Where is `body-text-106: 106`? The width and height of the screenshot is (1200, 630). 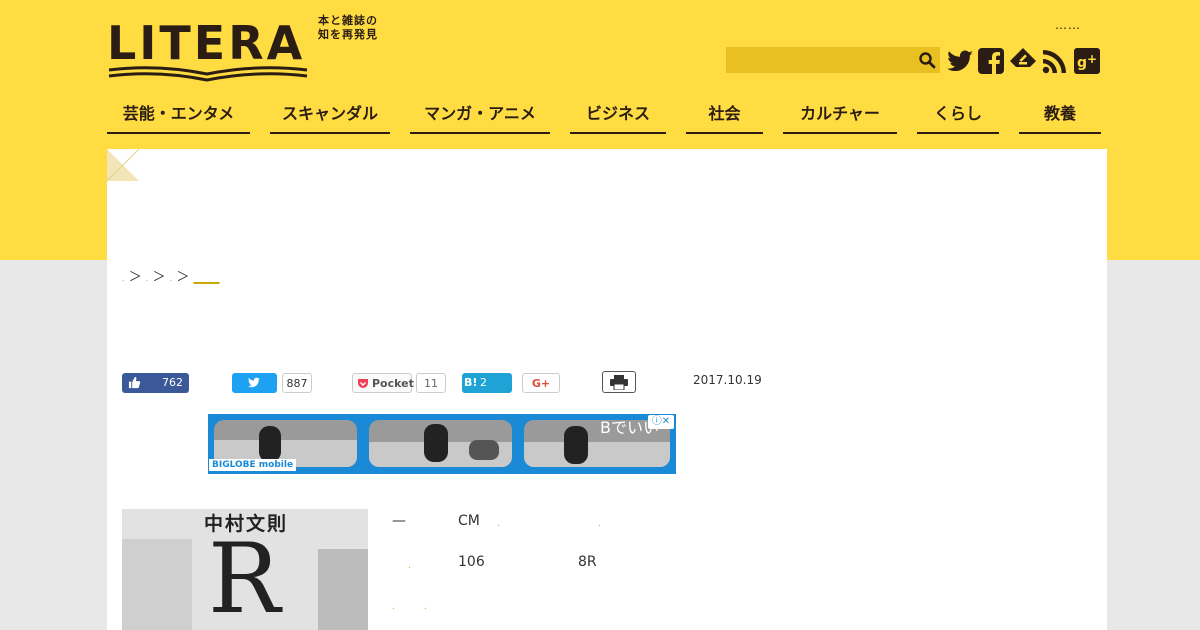 body-text-106: 106 is located at coordinates (471, 562).